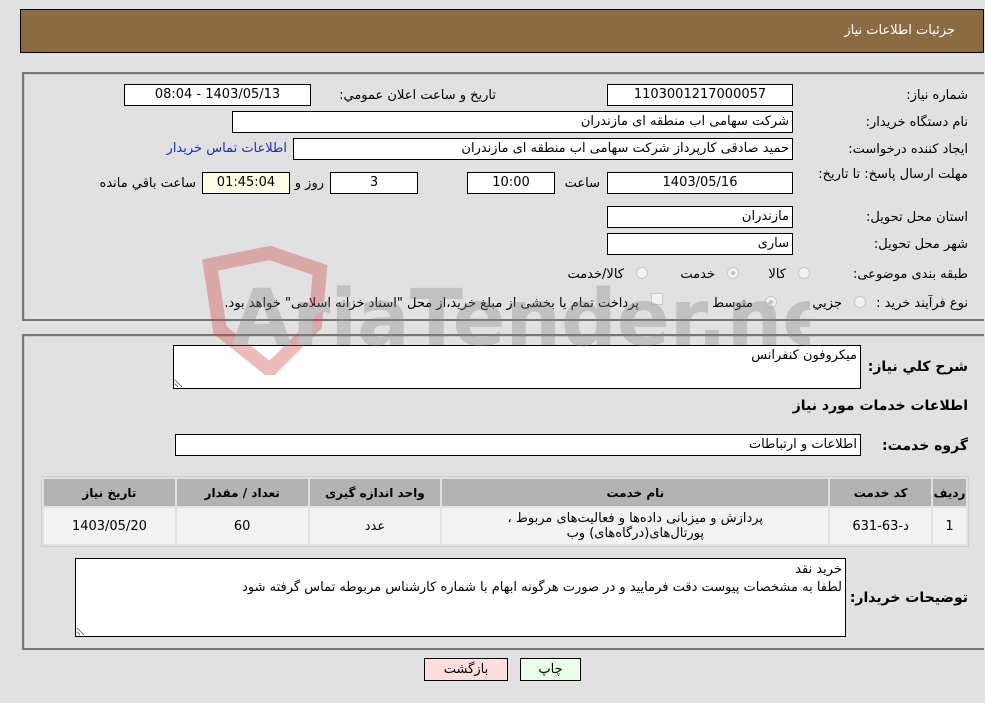 This screenshot has height=703, width=985. I want to click on col-name: نام خدمت, so click(635, 492).